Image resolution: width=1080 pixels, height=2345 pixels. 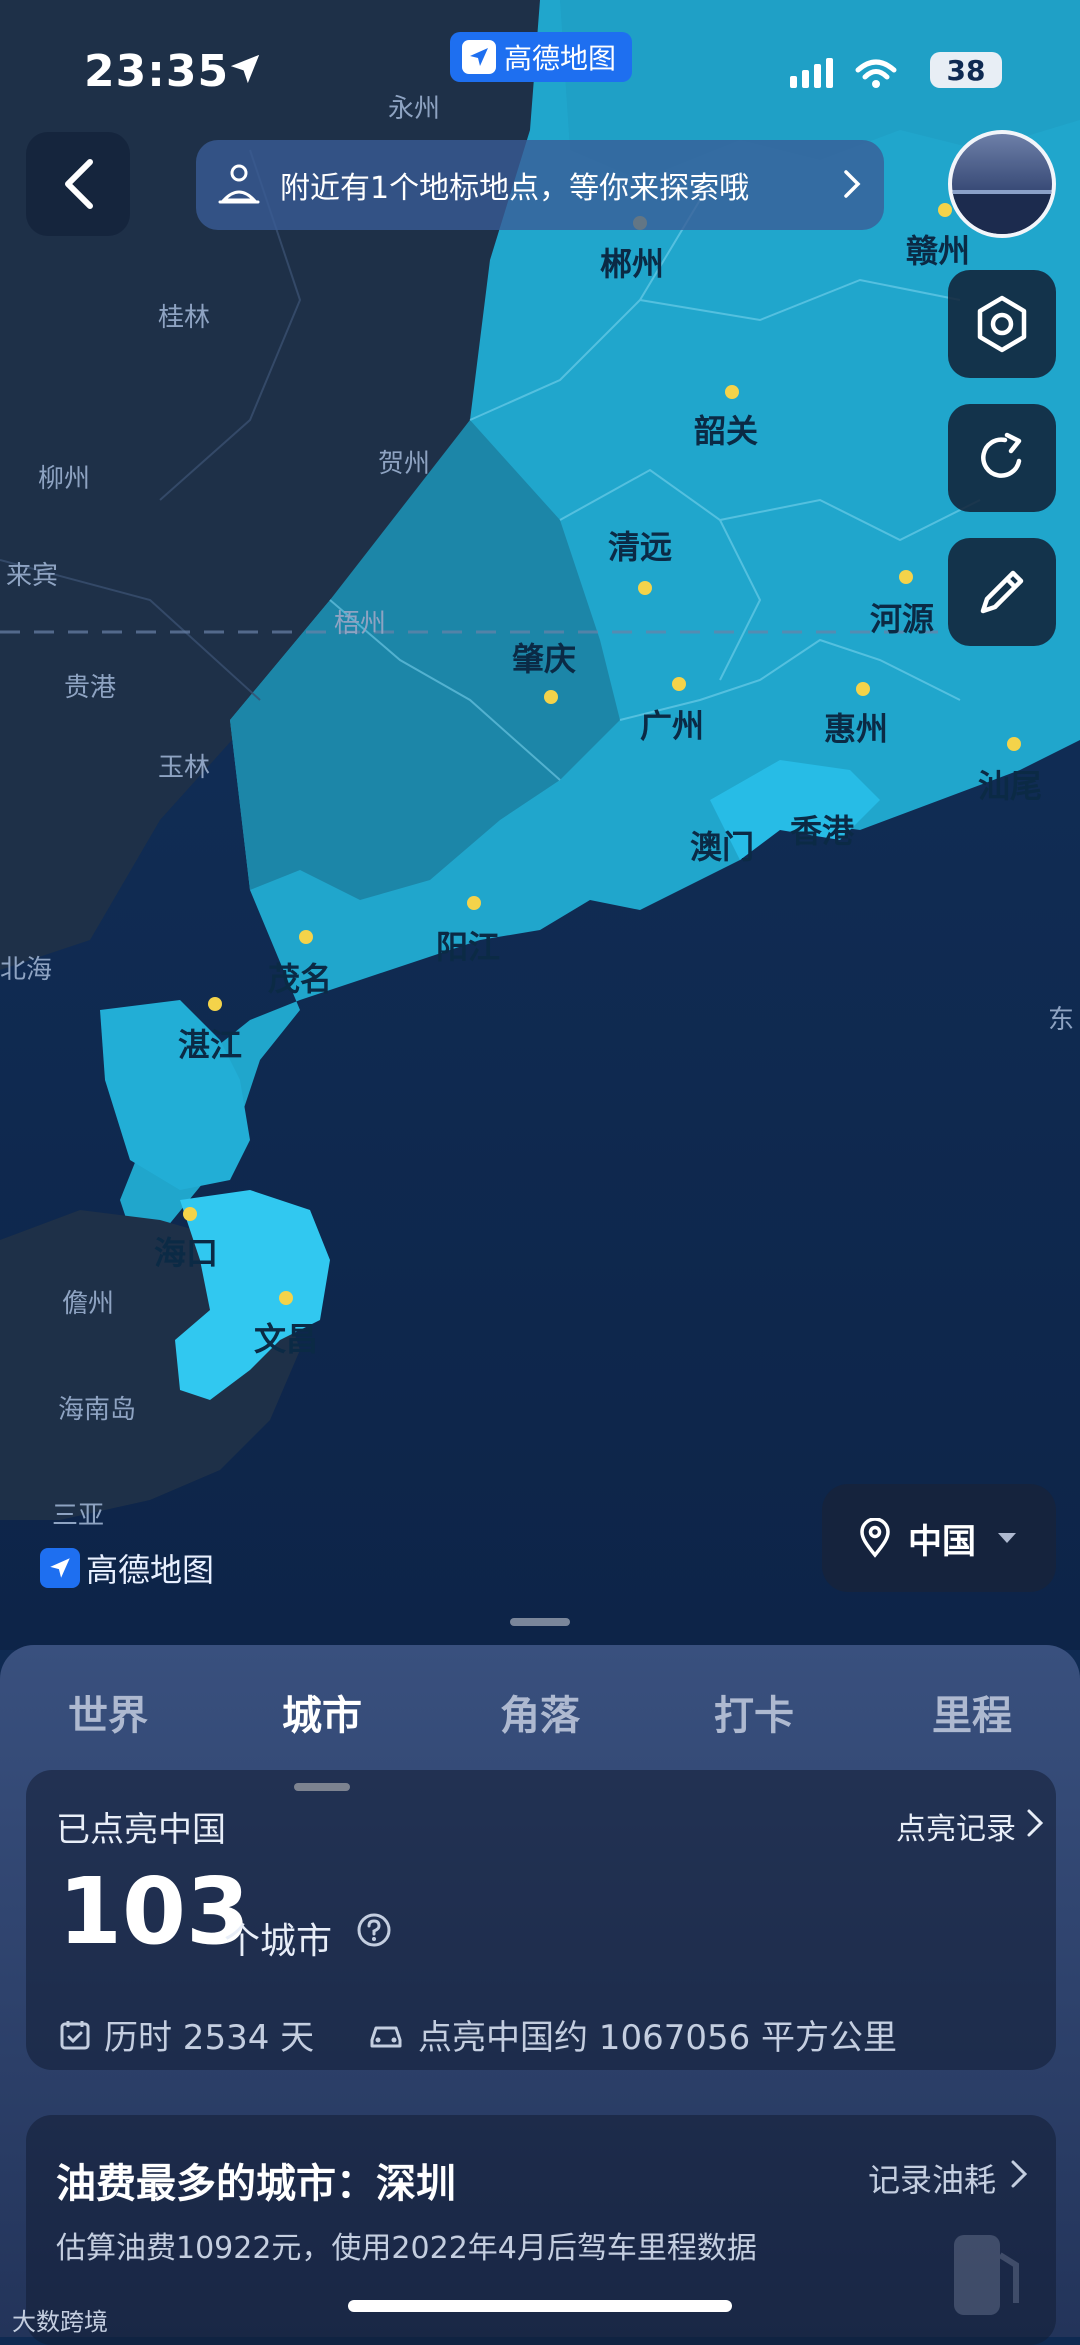 I want to click on location-pin-icon, so click(x=875, y=1538).